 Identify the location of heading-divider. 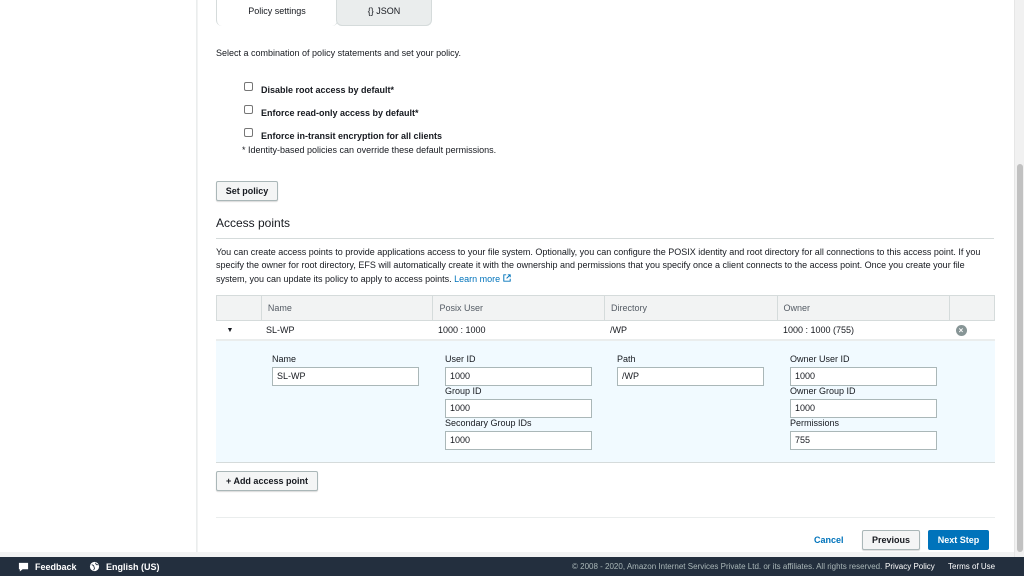
(605, 238).